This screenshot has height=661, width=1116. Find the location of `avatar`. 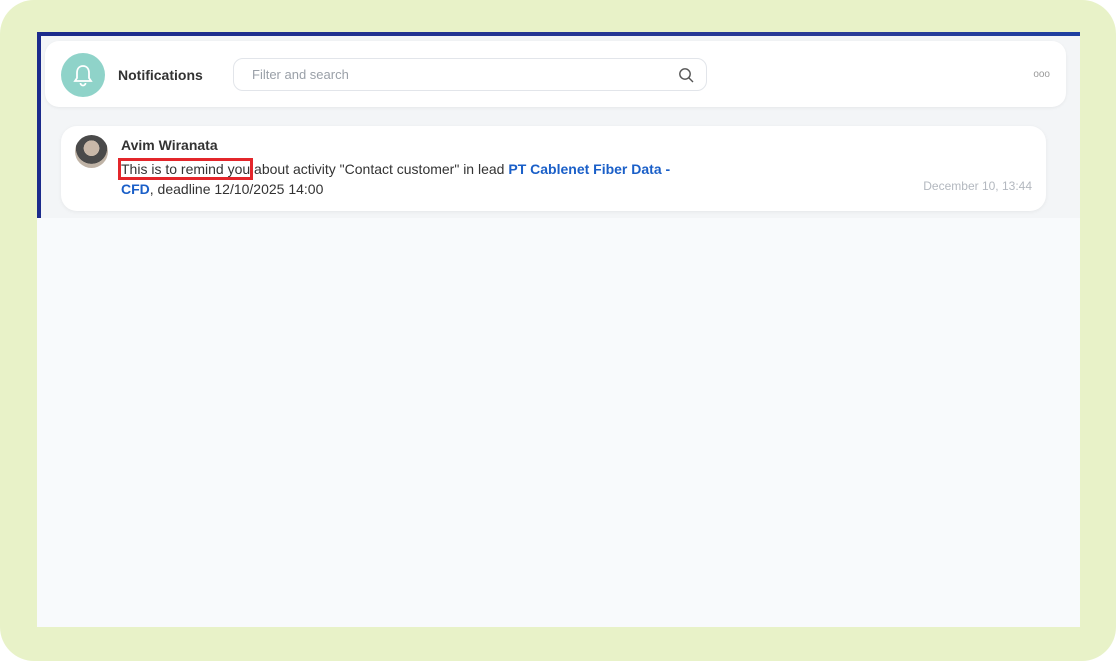

avatar is located at coordinates (91, 151).